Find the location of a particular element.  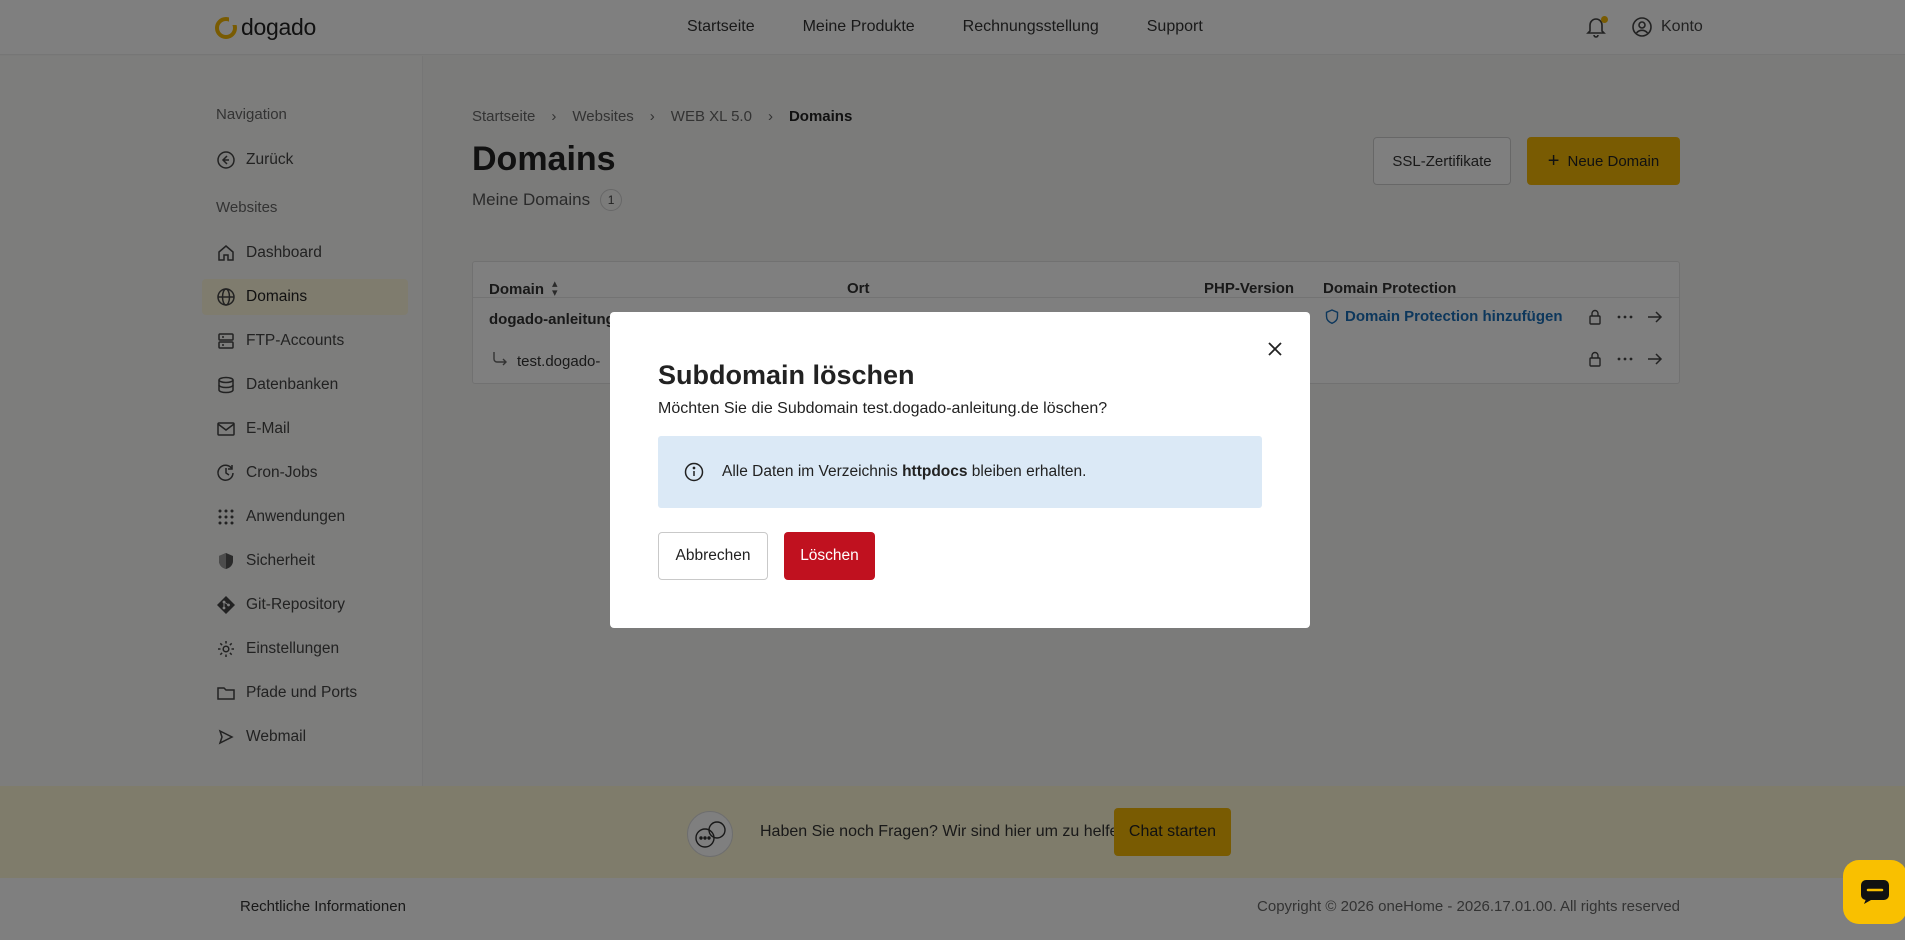

info-prefix: Alle Daten im Verzeichnis is located at coordinates (812, 471).